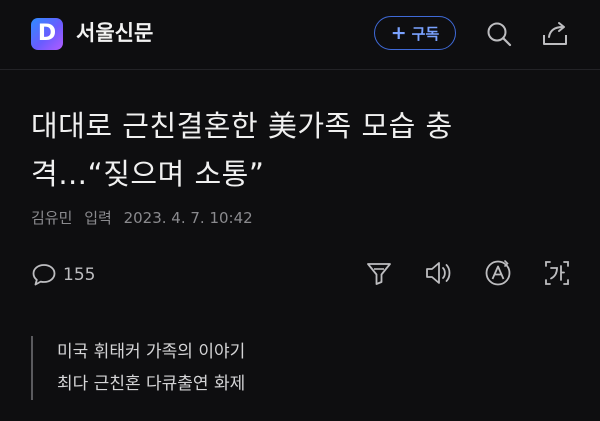 The image size is (600, 421). What do you see at coordinates (151, 384) in the screenshot?
I see `summary-line: 최다 근친혼 다큐출연 화제` at bounding box center [151, 384].